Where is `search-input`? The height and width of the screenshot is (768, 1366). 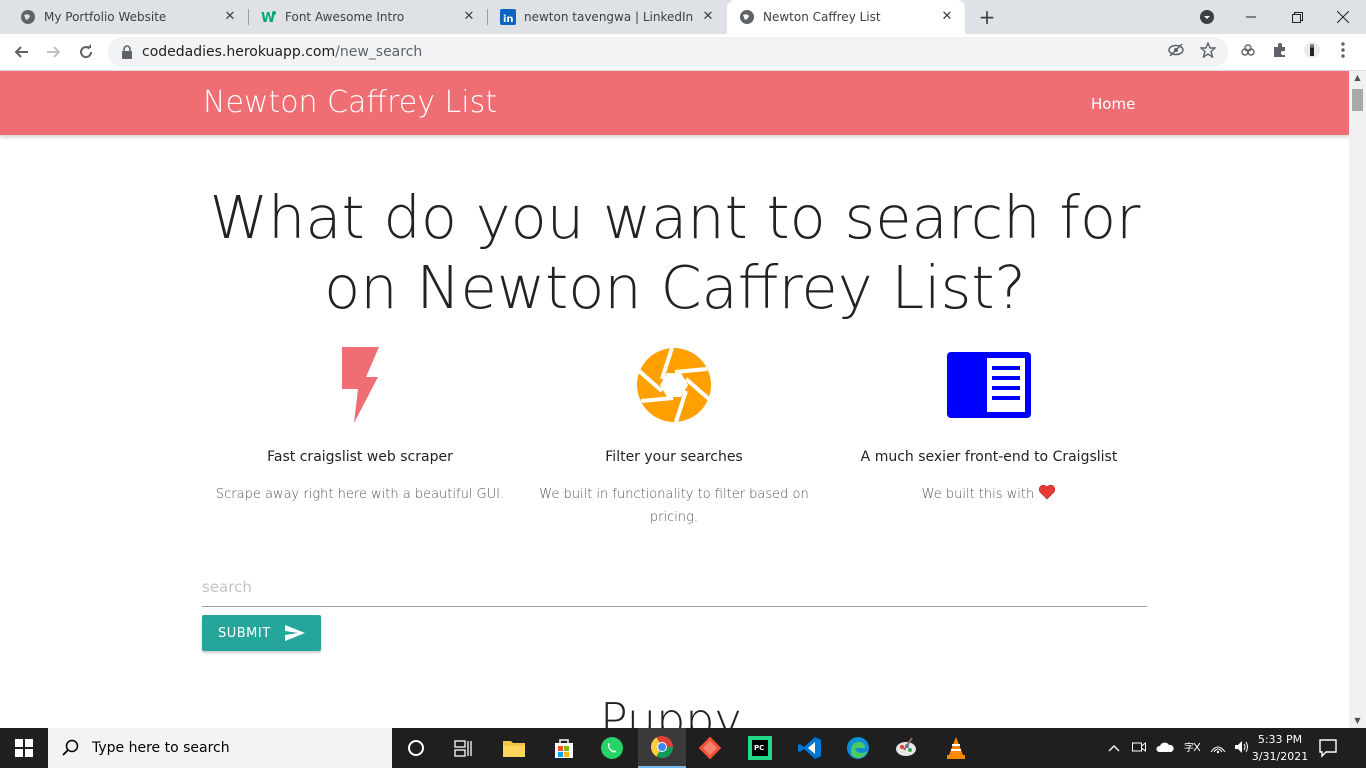
search-input is located at coordinates (674, 587).